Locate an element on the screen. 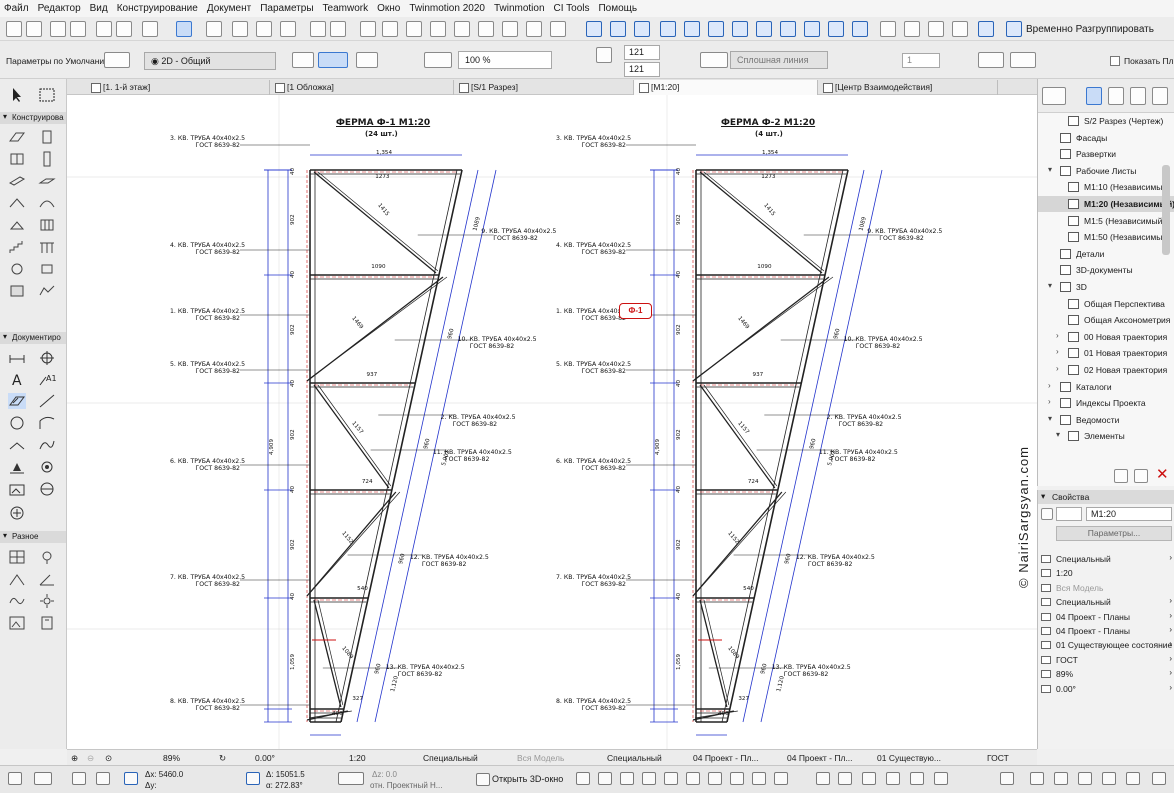 The height and width of the screenshot is (793, 1174). menu-twinmotion: Twinmotion is located at coordinates (519, 8).